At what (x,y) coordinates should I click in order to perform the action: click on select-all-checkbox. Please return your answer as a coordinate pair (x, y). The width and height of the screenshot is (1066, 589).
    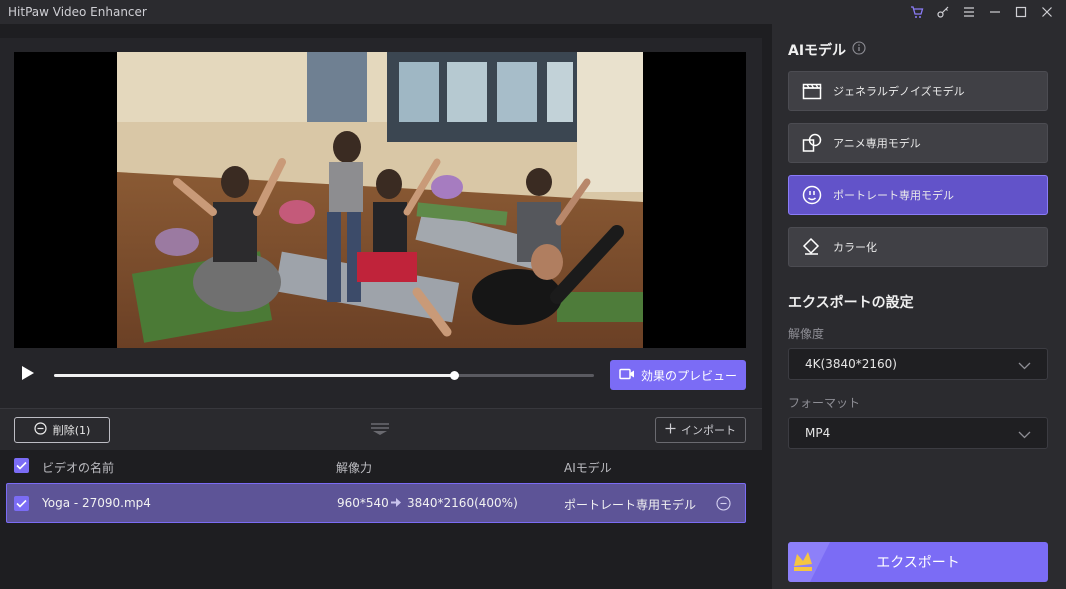
    Looking at the image, I should click on (21, 465).